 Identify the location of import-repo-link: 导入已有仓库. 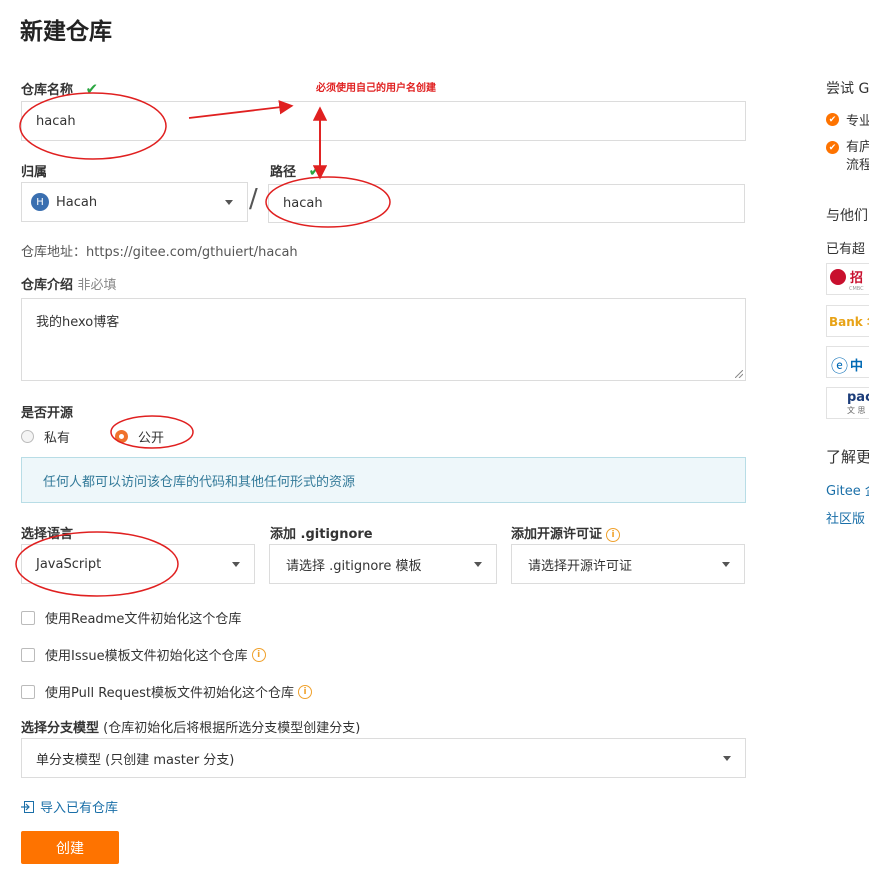
(69, 806).